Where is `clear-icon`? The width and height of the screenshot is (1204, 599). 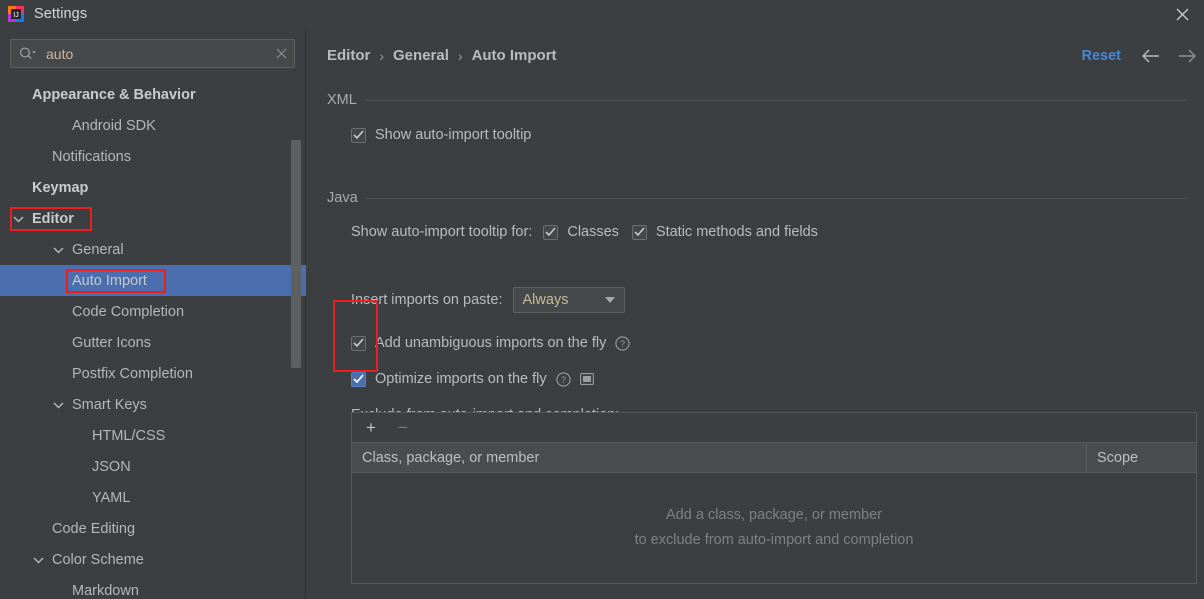 clear-icon is located at coordinates (281, 53).